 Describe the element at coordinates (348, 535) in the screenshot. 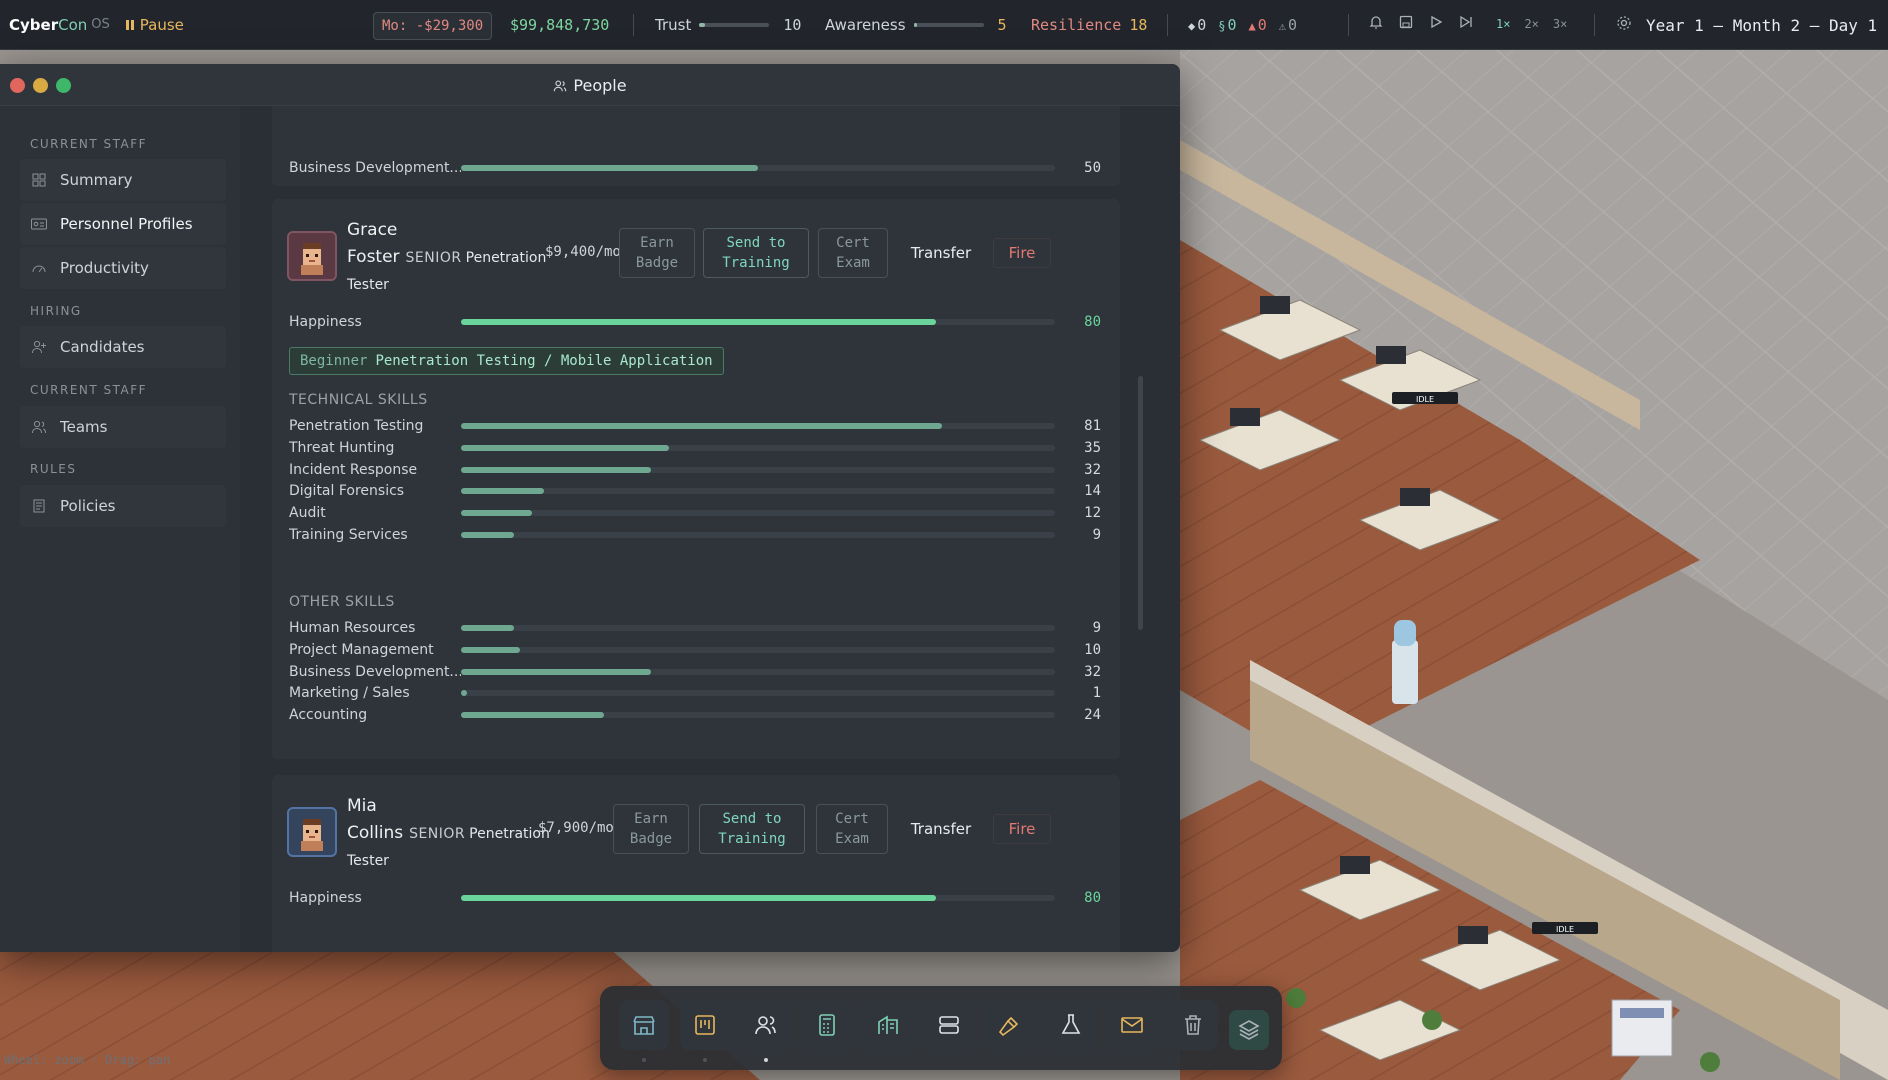

I see `skill-name: Training Services` at that location.